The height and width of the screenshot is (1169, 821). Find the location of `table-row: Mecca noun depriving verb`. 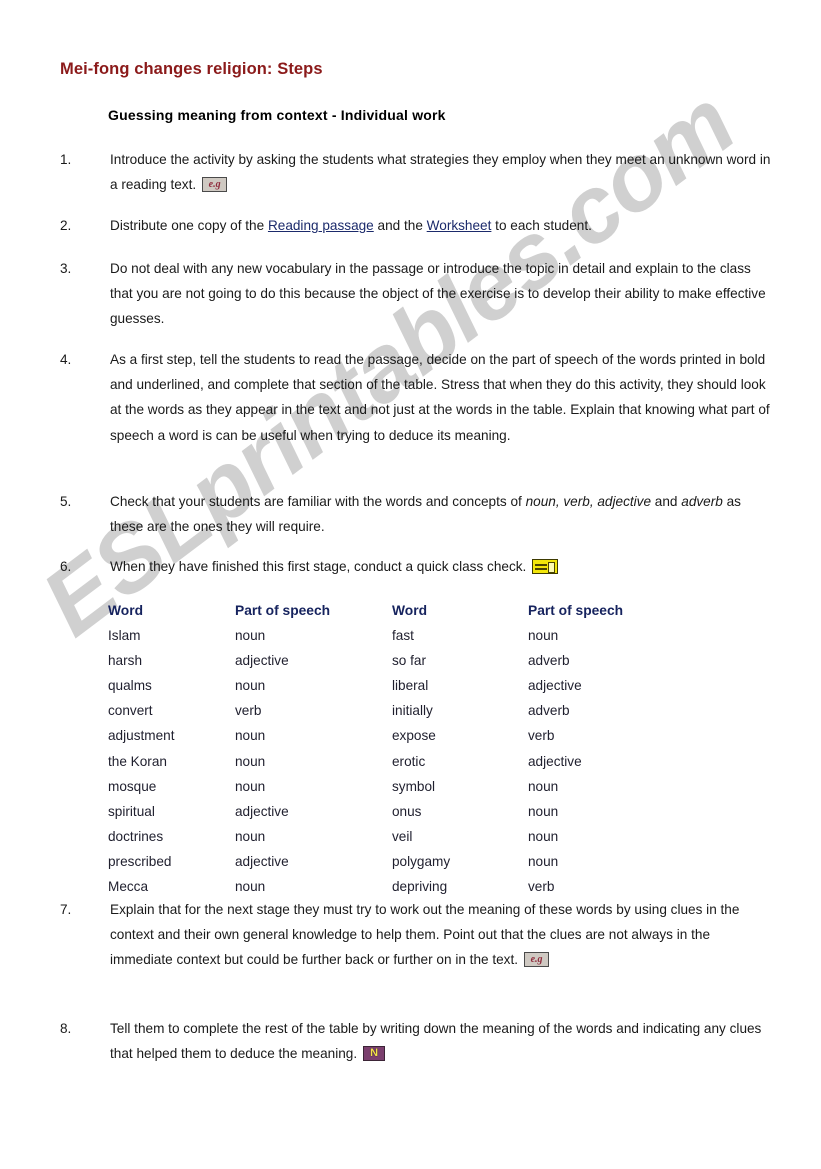

table-row: Mecca noun depriving verb is located at coordinates (418, 886).